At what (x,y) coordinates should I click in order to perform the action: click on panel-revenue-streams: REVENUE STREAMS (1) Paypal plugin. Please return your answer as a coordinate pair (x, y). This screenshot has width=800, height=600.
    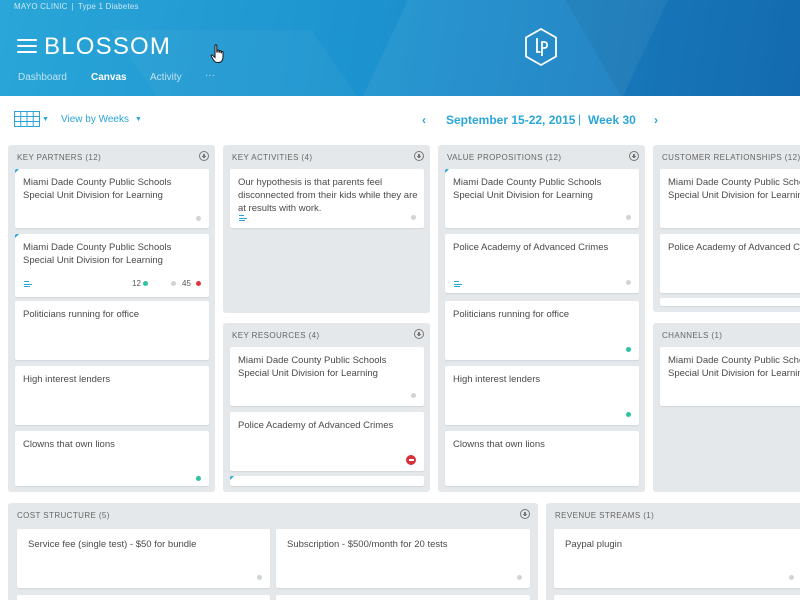
    Looking at the image, I should click on (673, 551).